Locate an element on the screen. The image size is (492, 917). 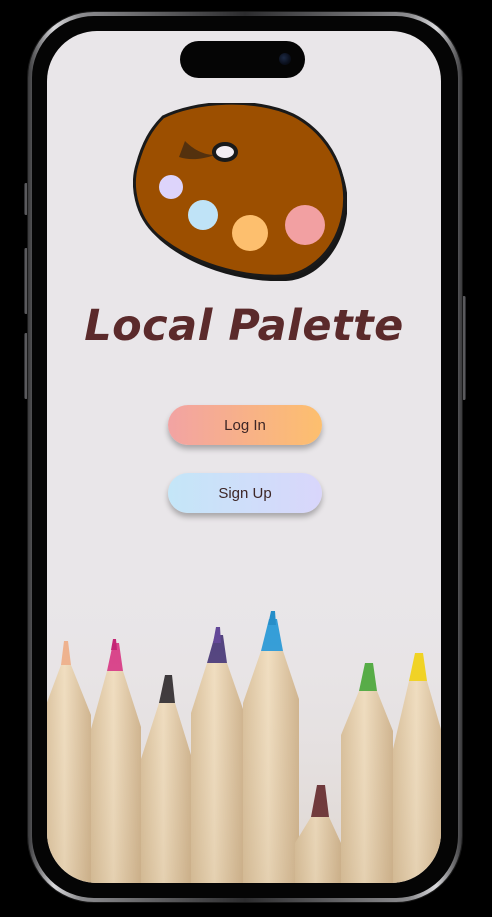
pink-paint-dot is located at coordinates (305, 225).